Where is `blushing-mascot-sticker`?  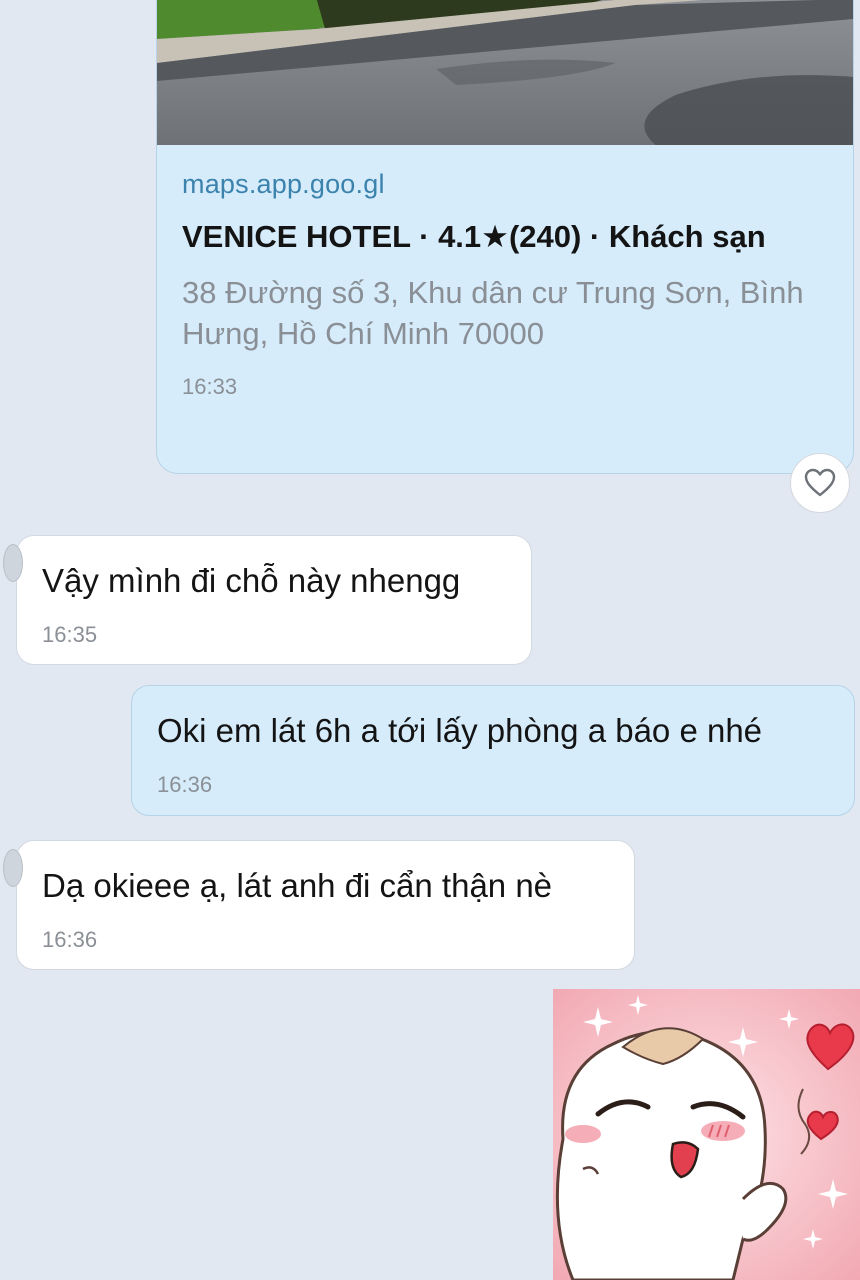 blushing-mascot-sticker is located at coordinates (706, 1134).